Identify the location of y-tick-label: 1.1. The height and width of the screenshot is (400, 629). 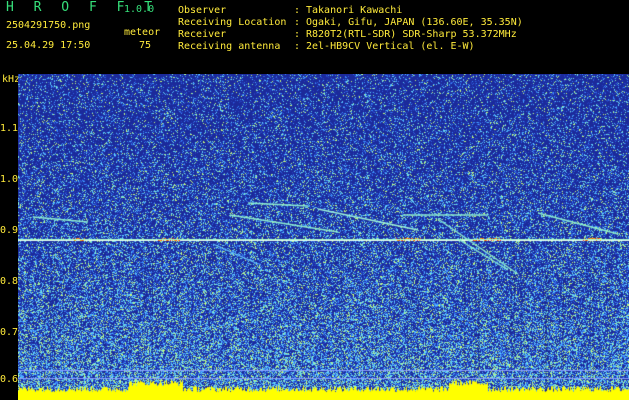
(9, 128).